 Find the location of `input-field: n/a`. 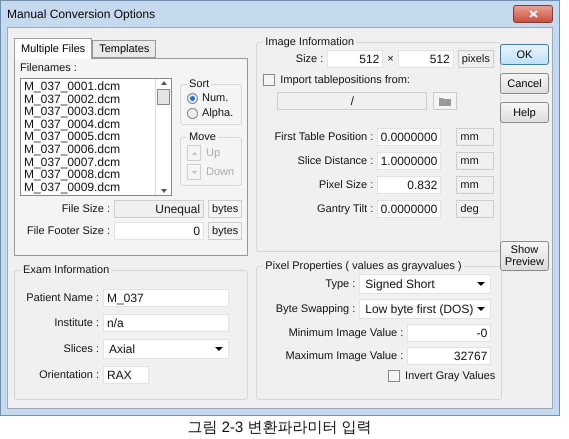

input-field: n/a is located at coordinates (166, 323).